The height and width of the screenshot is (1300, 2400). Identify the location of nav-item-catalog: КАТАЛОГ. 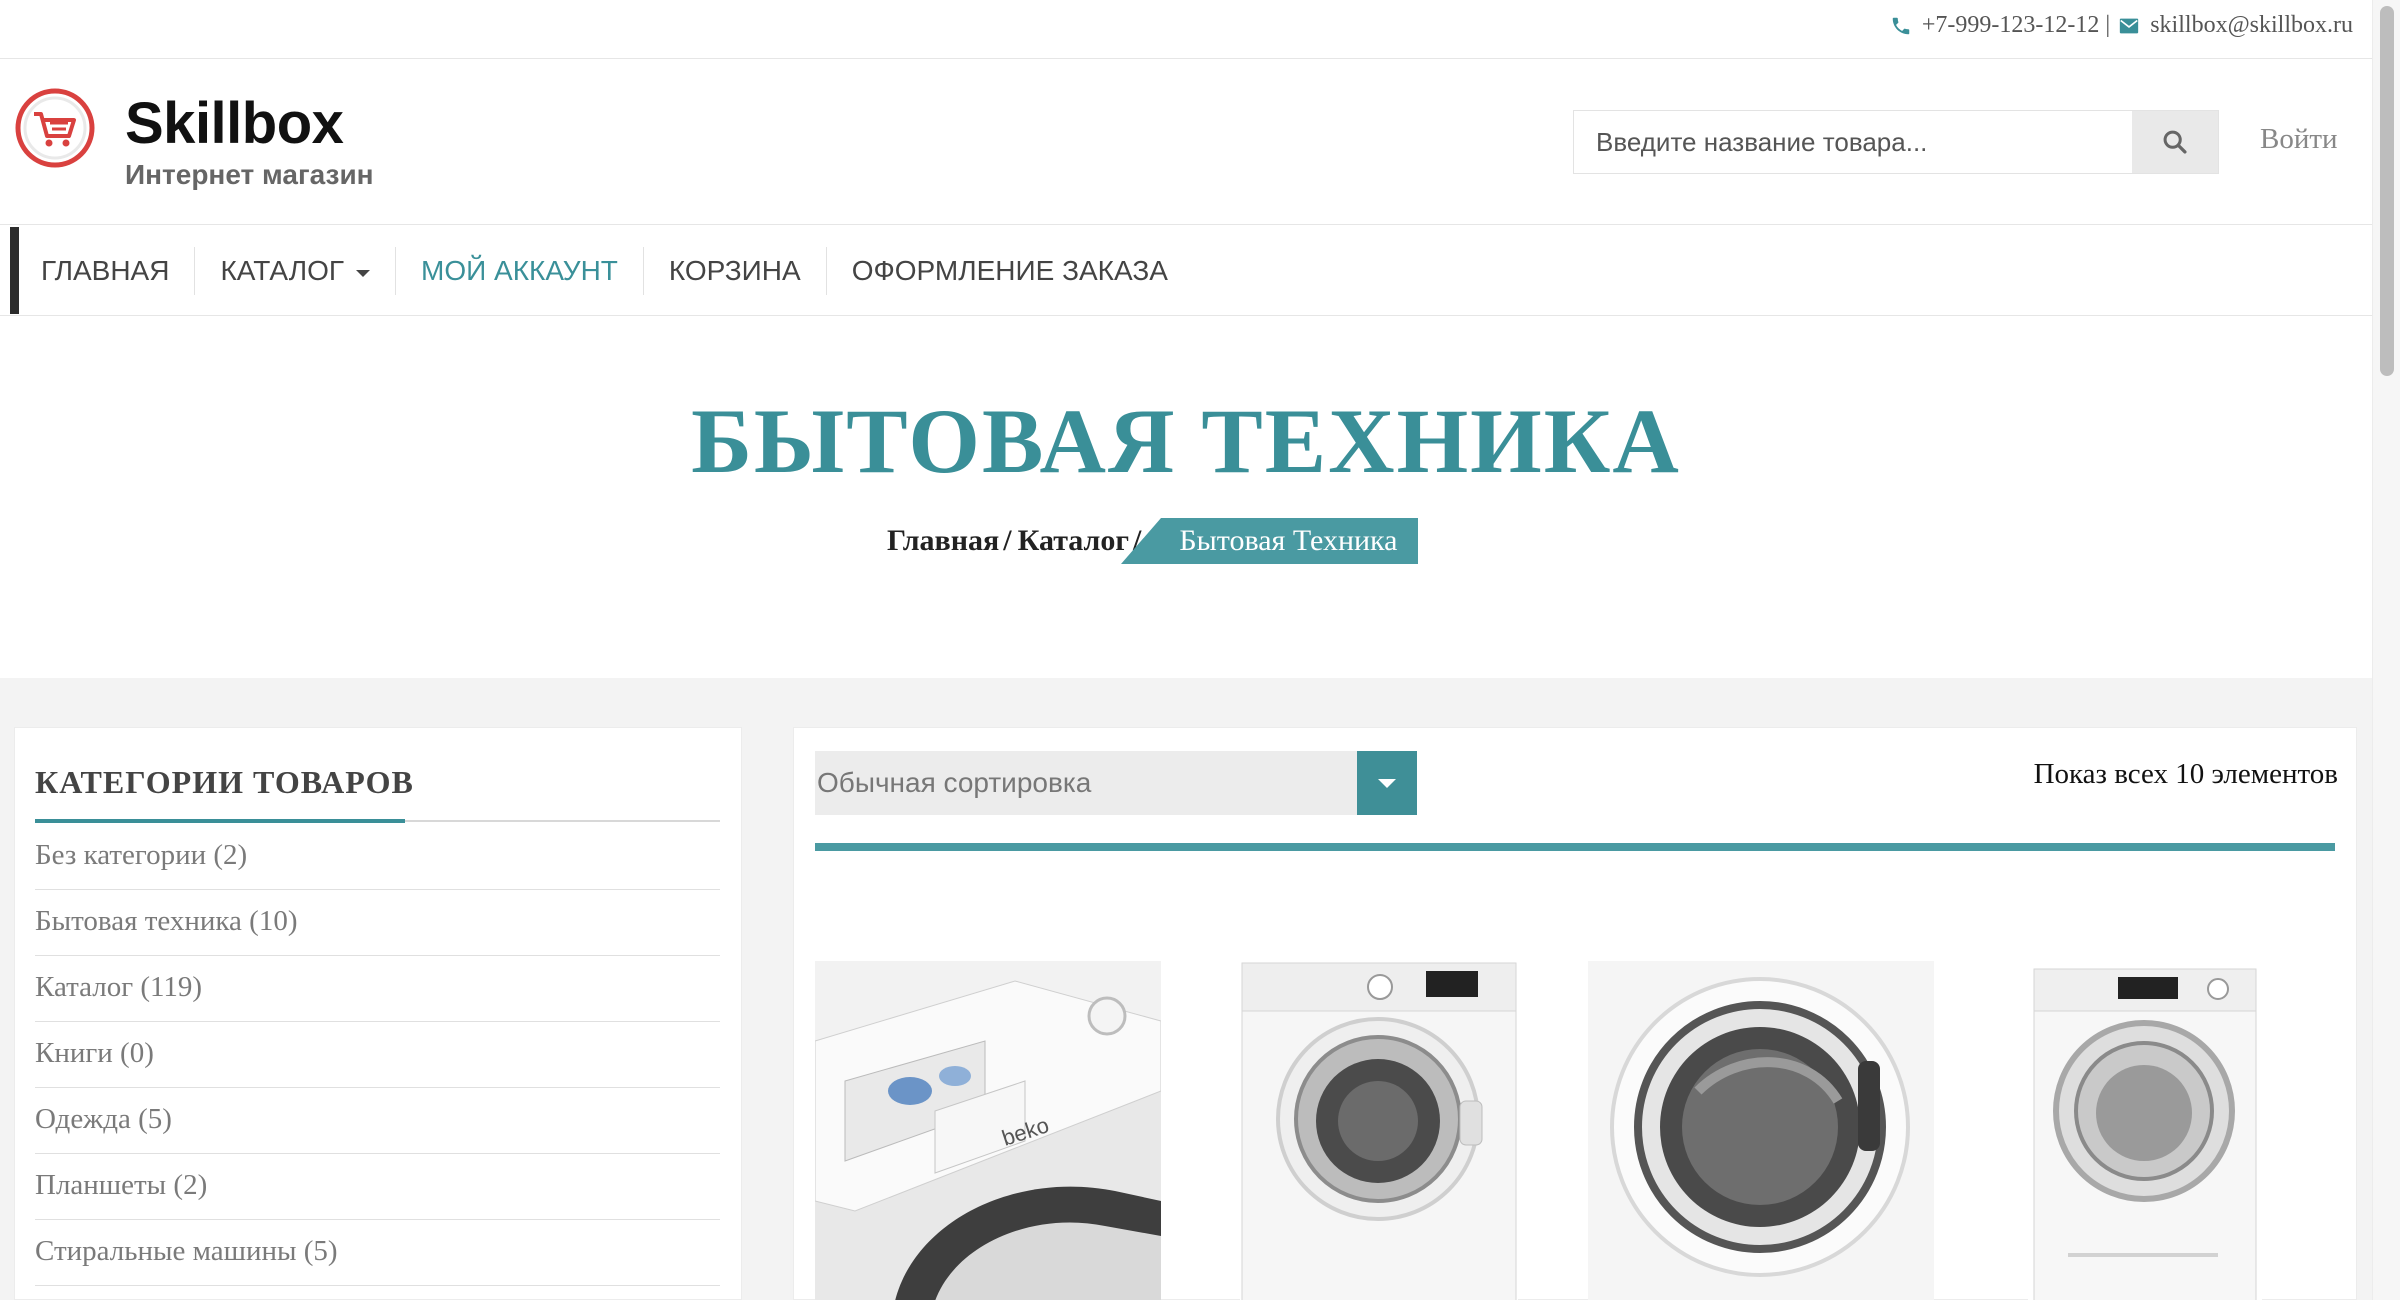
(294, 271).